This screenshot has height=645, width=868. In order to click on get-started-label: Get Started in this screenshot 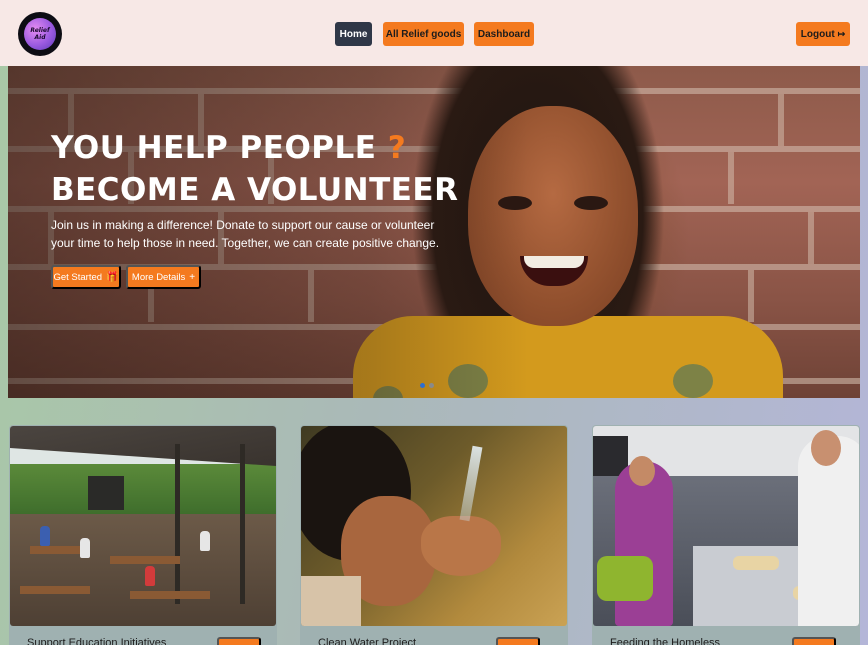, I will do `click(78, 277)`.